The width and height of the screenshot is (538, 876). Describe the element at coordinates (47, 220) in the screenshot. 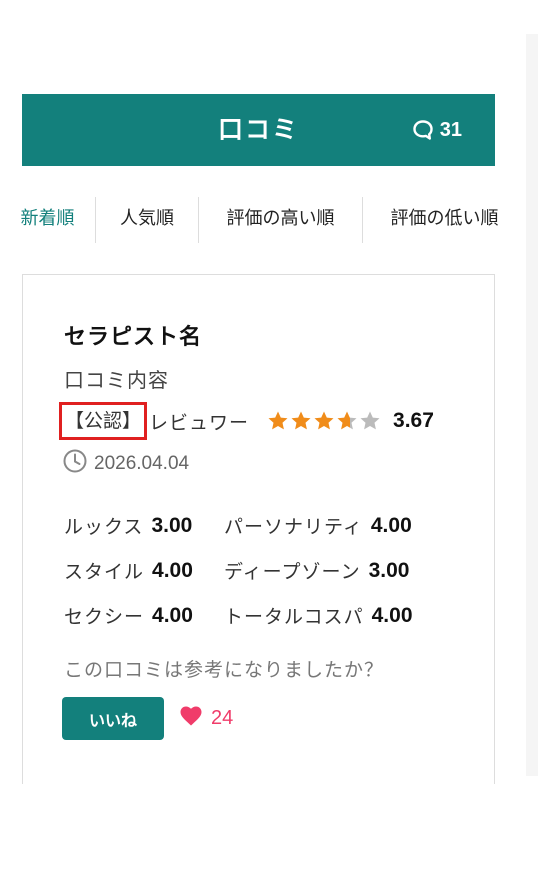

I see `tab-newest: 新着順` at that location.